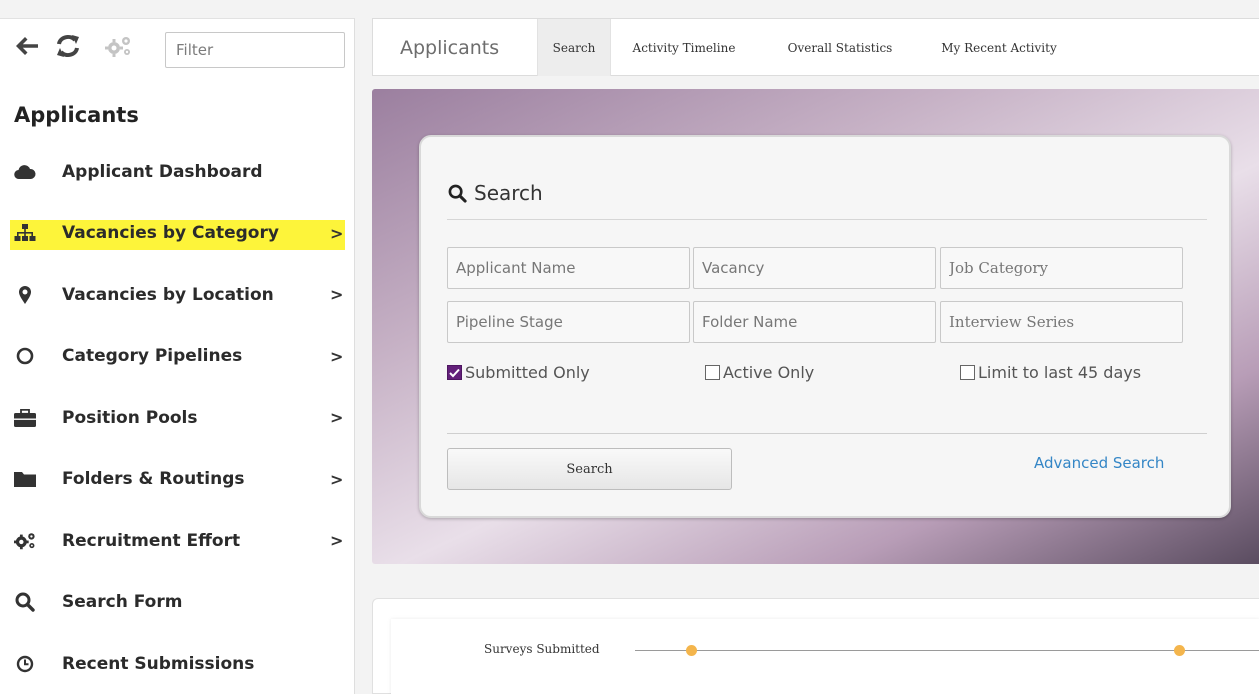 This screenshot has height=694, width=1259. What do you see at coordinates (568, 322) in the screenshot?
I see `pipeline-stage-input` at bounding box center [568, 322].